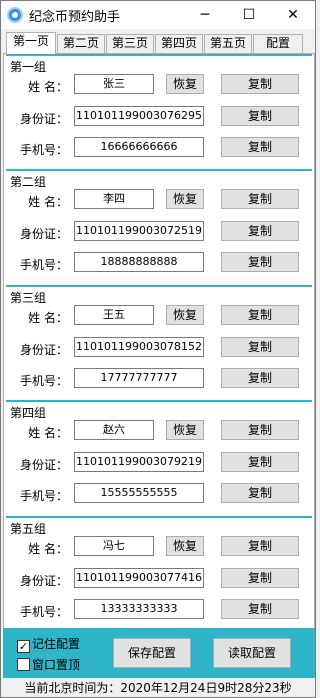  I want to click on close-button: ✕, so click(293, 15).